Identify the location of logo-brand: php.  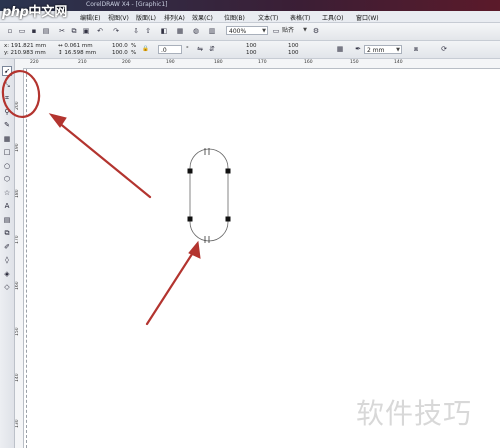
(15, 12).